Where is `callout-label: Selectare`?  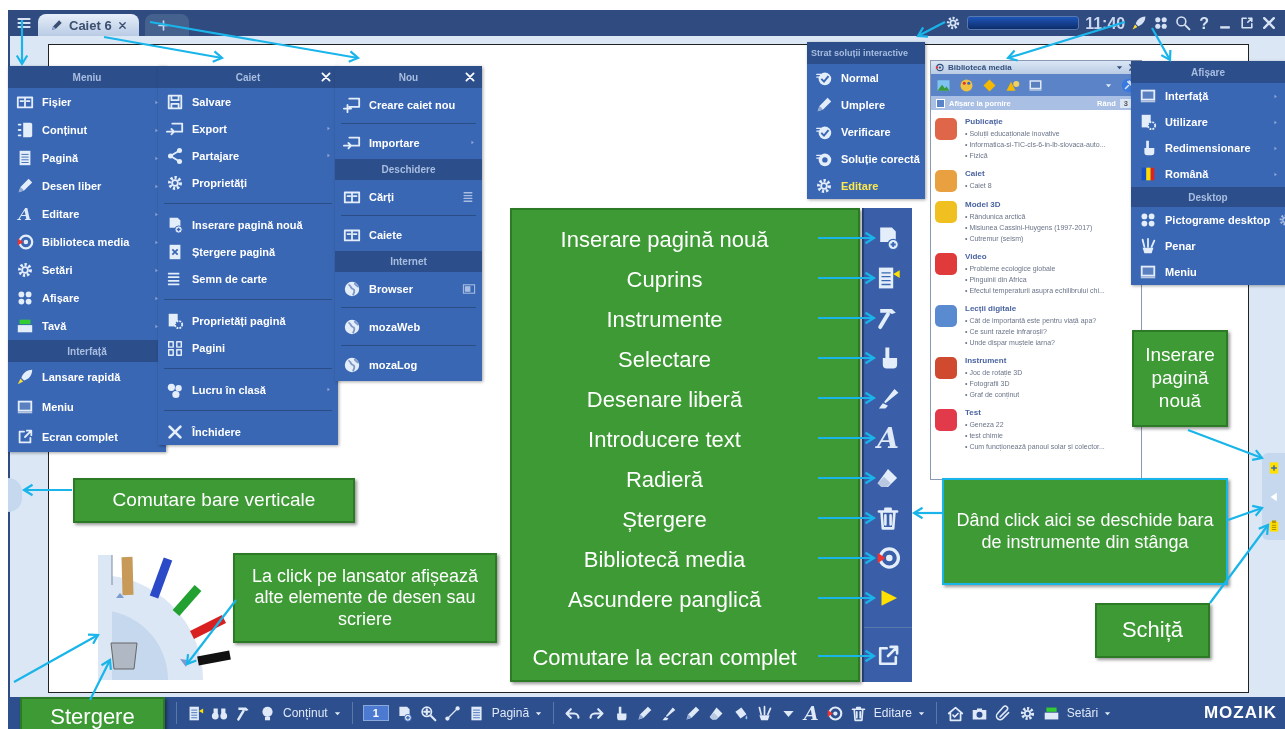
callout-label: Selectare is located at coordinates (664, 359).